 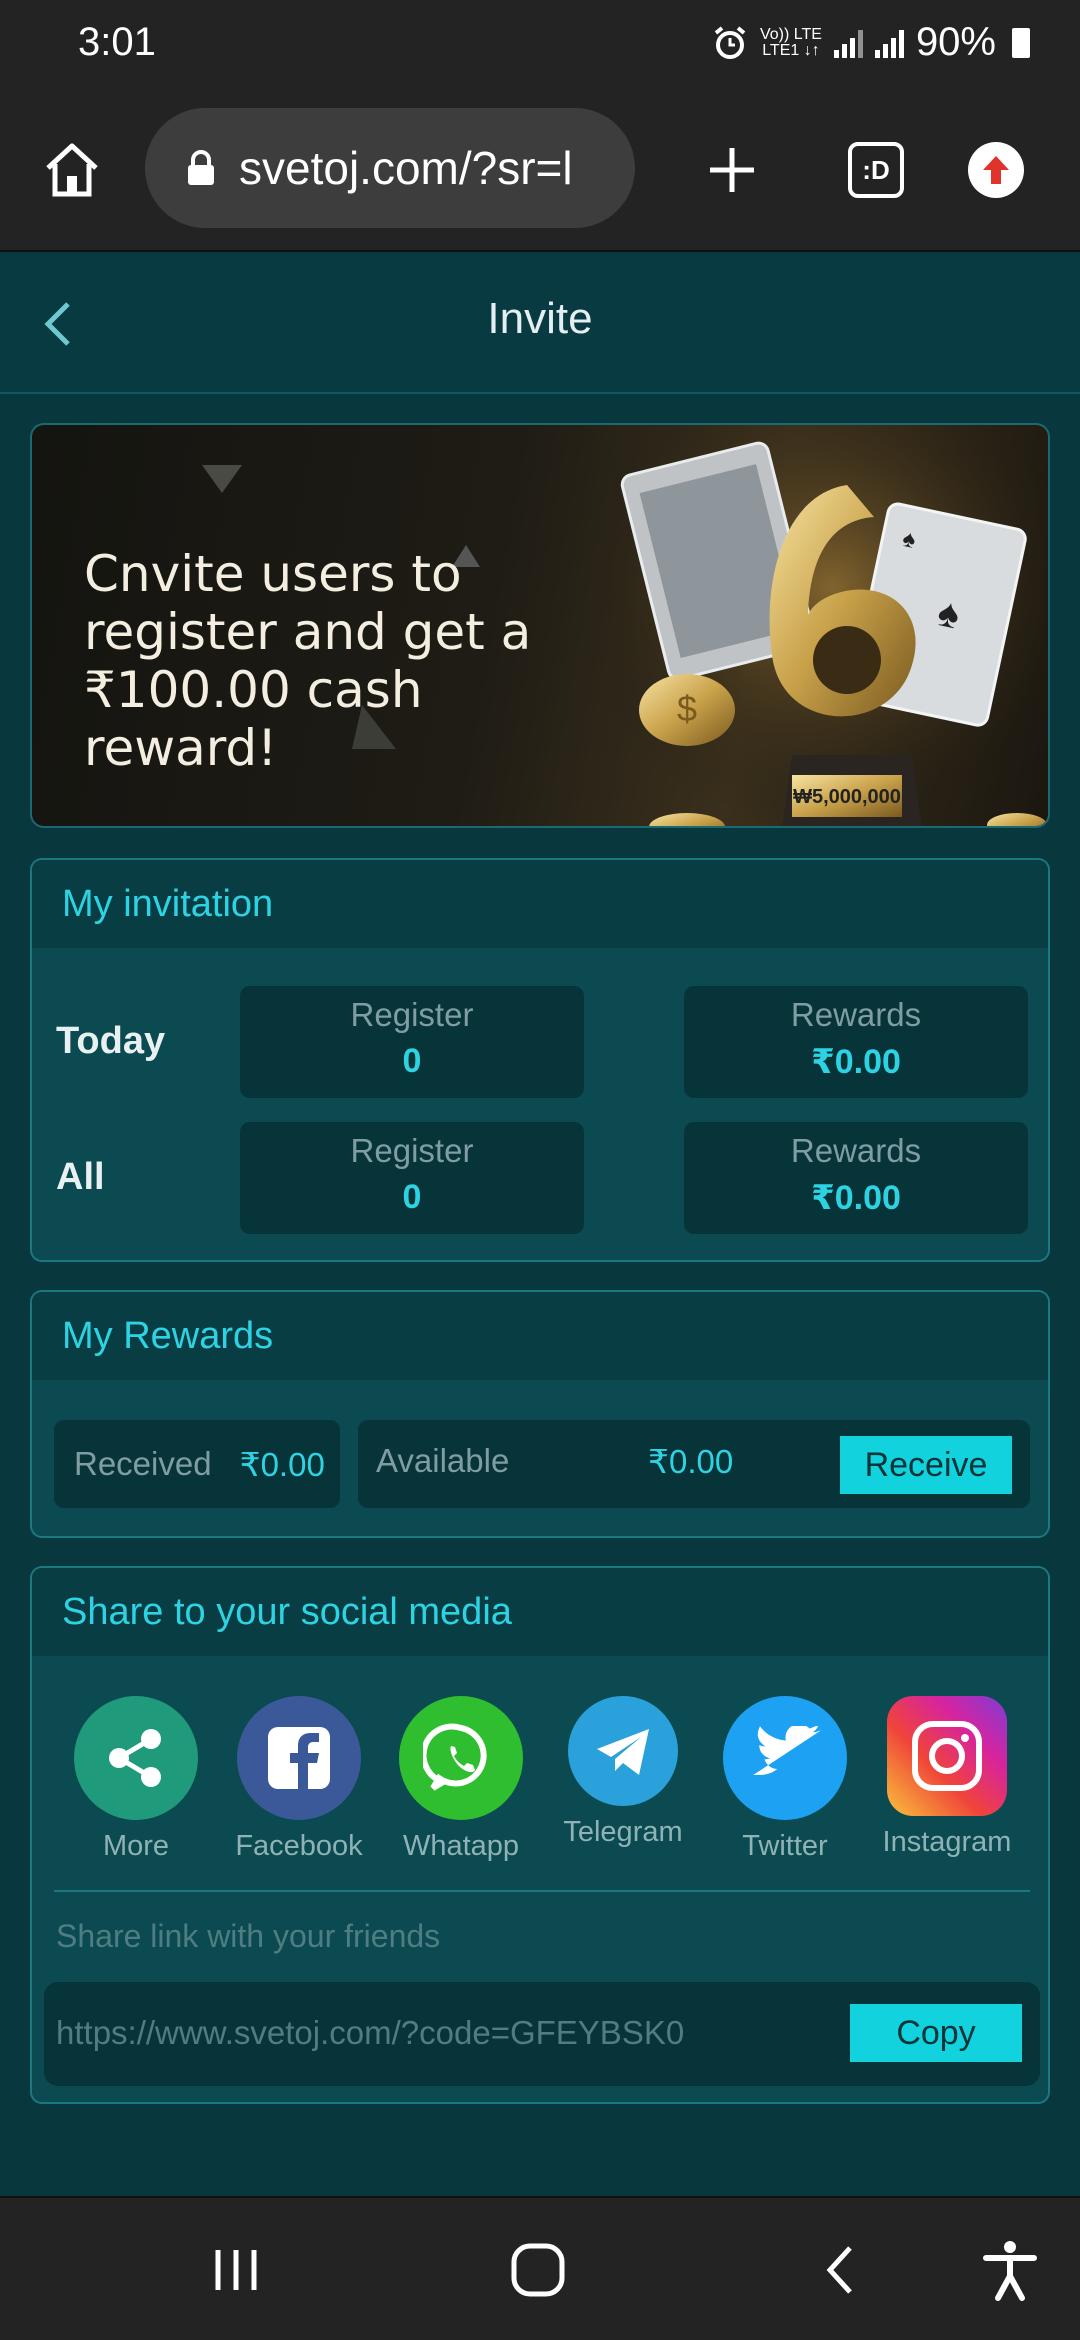 What do you see at coordinates (406, 168) in the screenshot?
I see `url-text: svetoj.com/?sr=l` at bounding box center [406, 168].